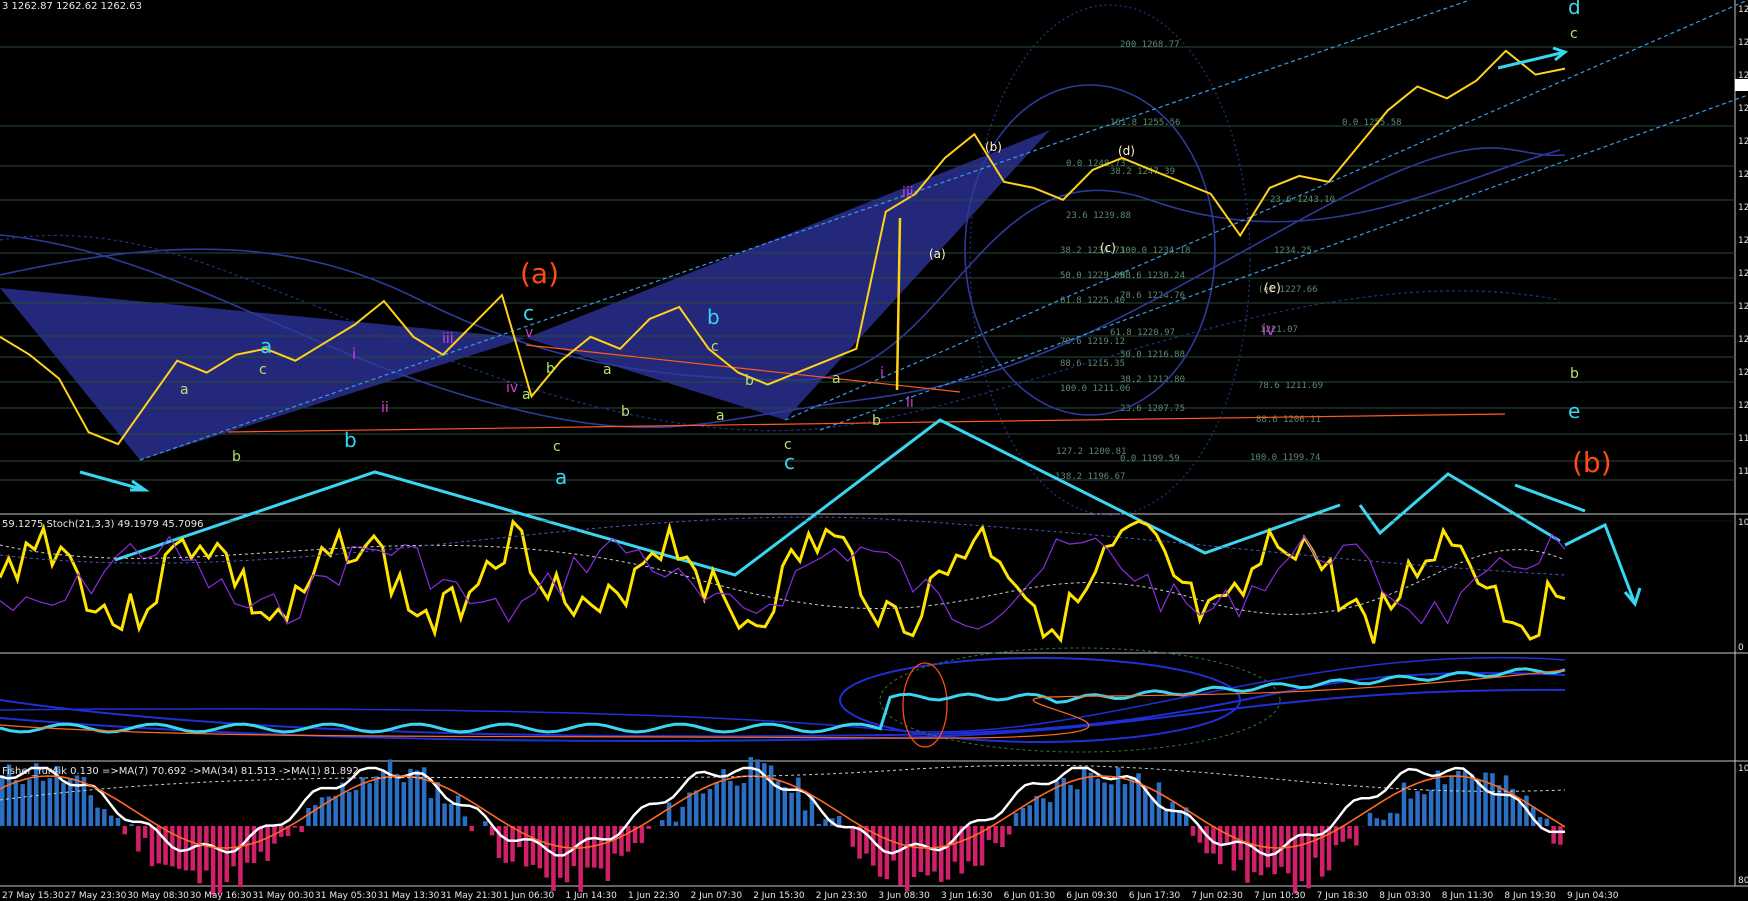  Describe the element at coordinates (539, 273) in the screenshot. I see `wave-label-big-a: (a)` at that location.